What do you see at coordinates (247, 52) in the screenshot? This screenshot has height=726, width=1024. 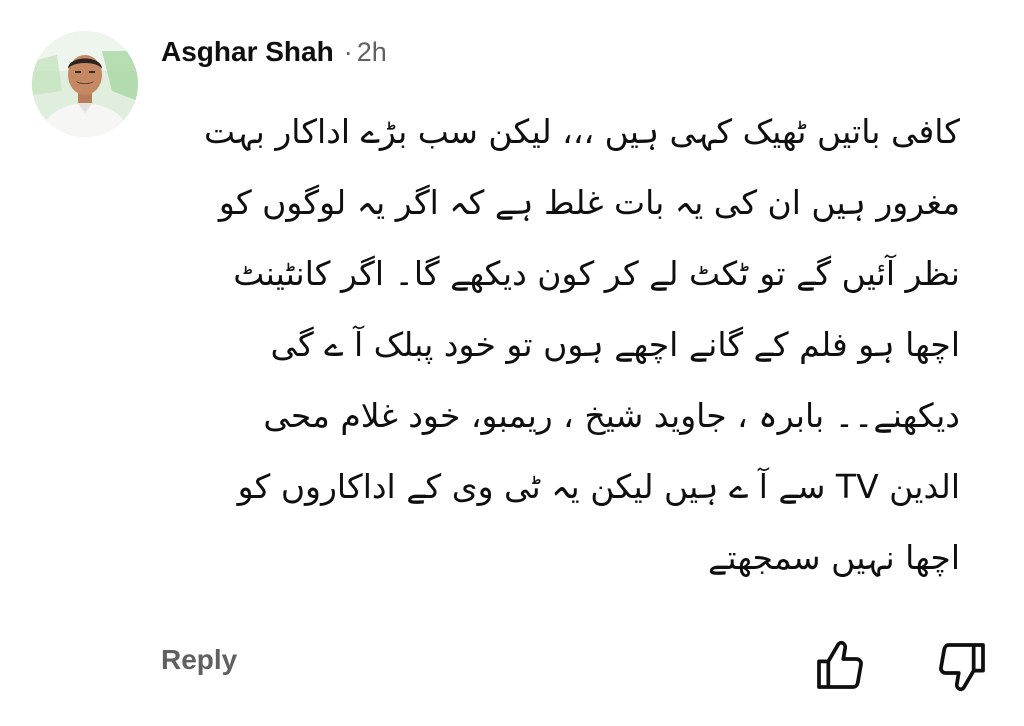 I see `author-name: Asghar Shah` at bounding box center [247, 52].